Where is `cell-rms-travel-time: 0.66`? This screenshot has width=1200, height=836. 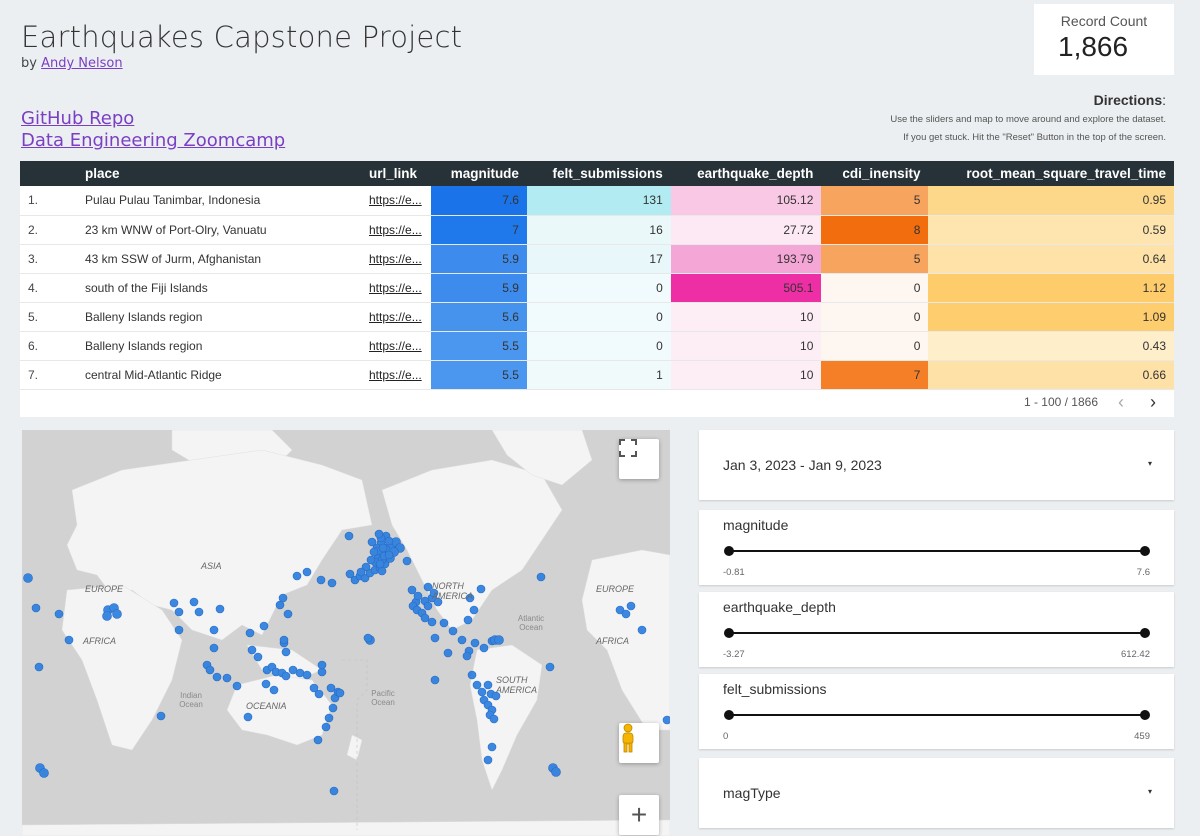 cell-rms-travel-time: 0.66 is located at coordinates (1051, 375).